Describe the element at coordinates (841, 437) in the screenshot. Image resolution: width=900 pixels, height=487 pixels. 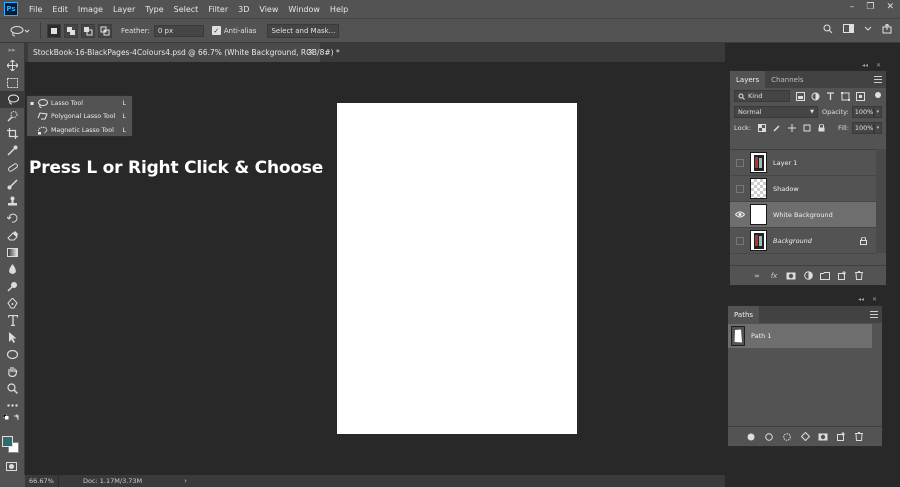
I see `new-path-icon` at that location.